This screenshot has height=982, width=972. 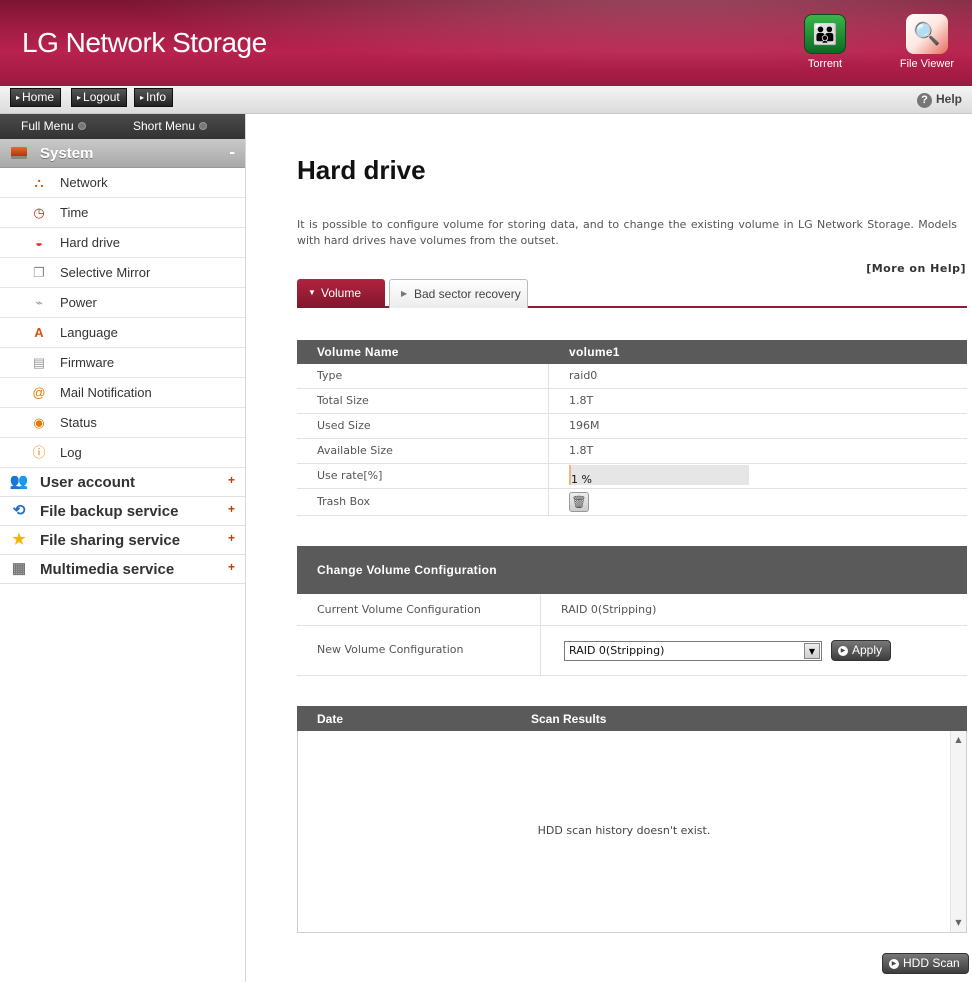 I want to click on info-label: Info, so click(x=156, y=97).